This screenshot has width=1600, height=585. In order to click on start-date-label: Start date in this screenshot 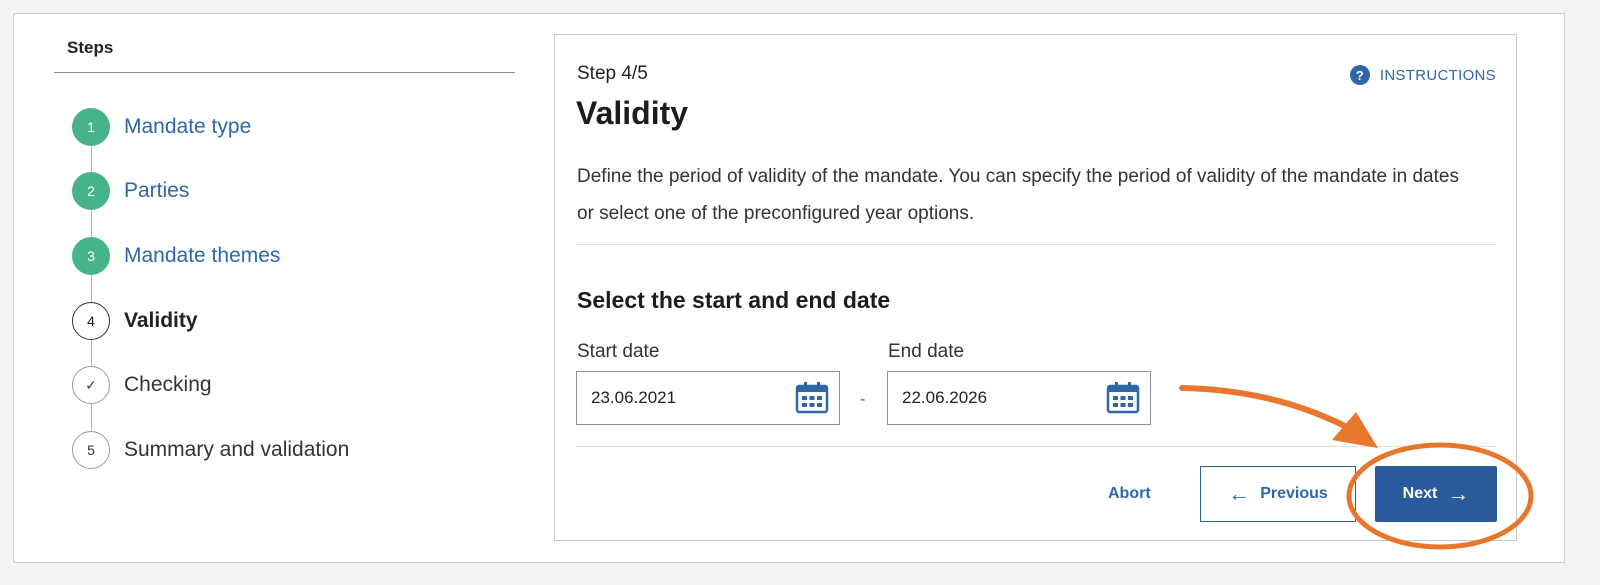, I will do `click(618, 351)`.